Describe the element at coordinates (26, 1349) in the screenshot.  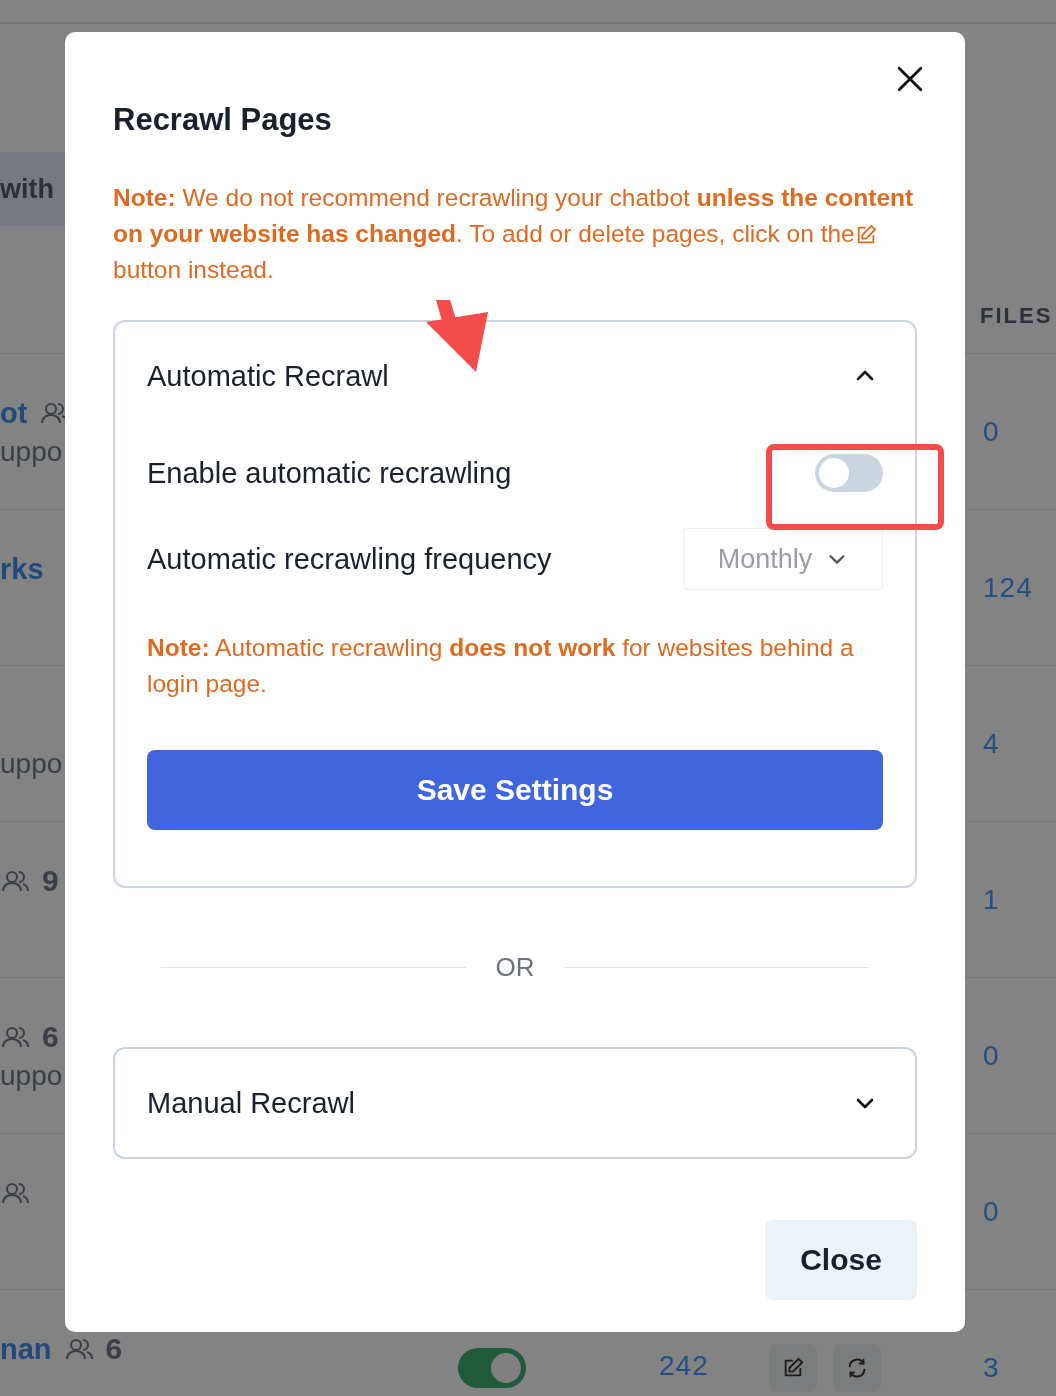
I see `row-title: nan` at that location.